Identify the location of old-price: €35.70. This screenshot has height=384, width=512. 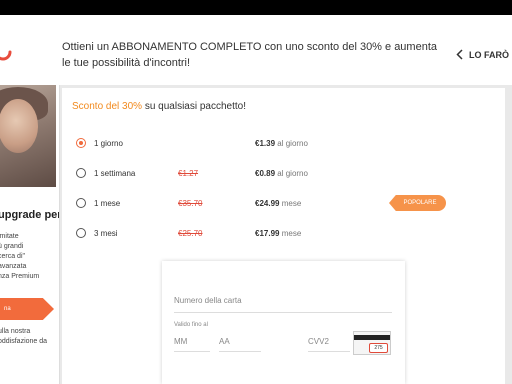
(190, 203).